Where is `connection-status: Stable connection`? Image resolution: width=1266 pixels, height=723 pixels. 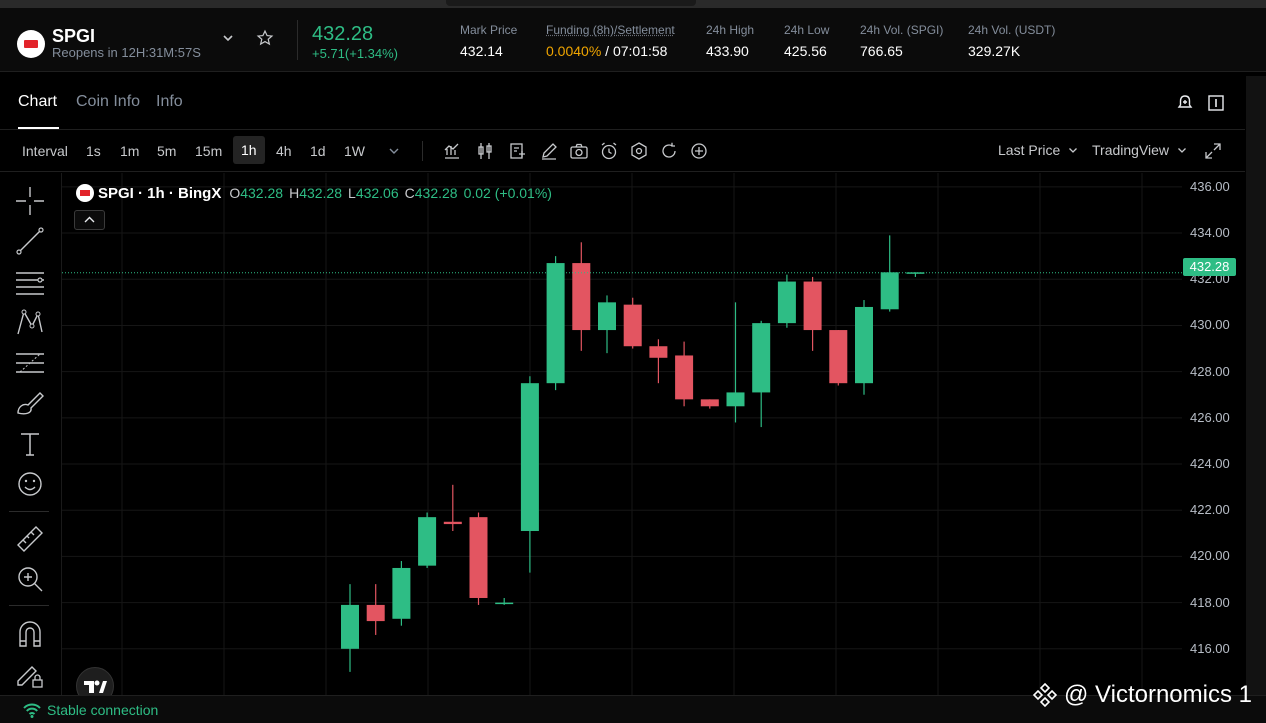
connection-status: Stable connection is located at coordinates (103, 710).